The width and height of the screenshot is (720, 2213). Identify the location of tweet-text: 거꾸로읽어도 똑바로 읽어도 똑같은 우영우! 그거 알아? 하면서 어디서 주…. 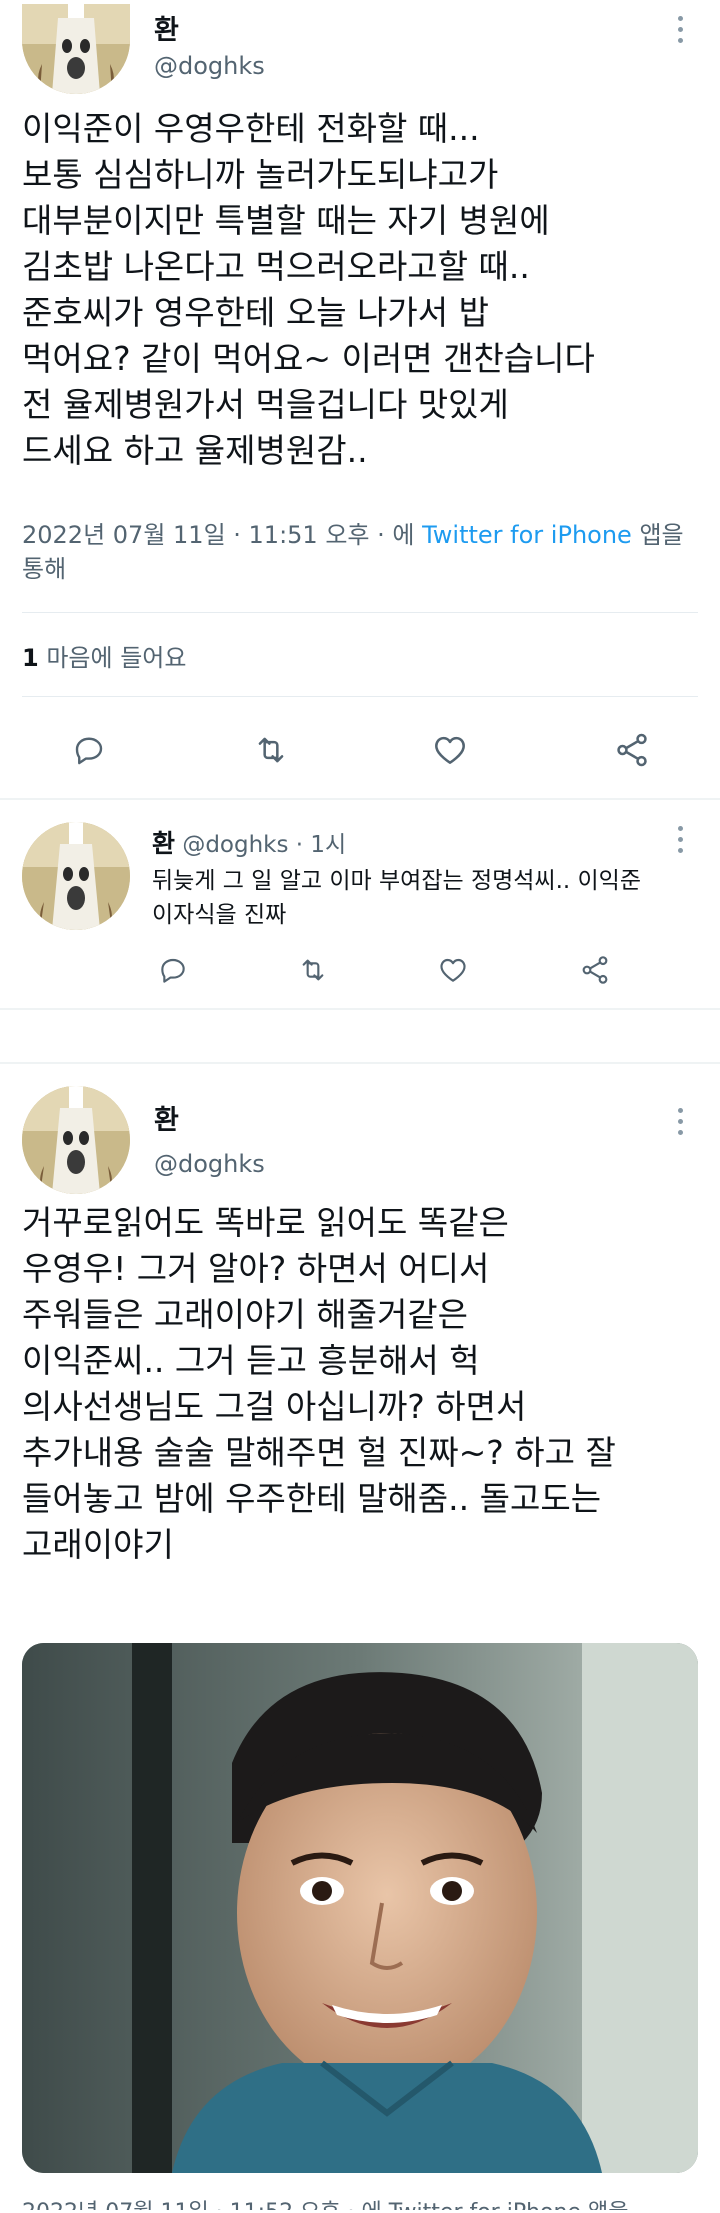
(319, 1383).